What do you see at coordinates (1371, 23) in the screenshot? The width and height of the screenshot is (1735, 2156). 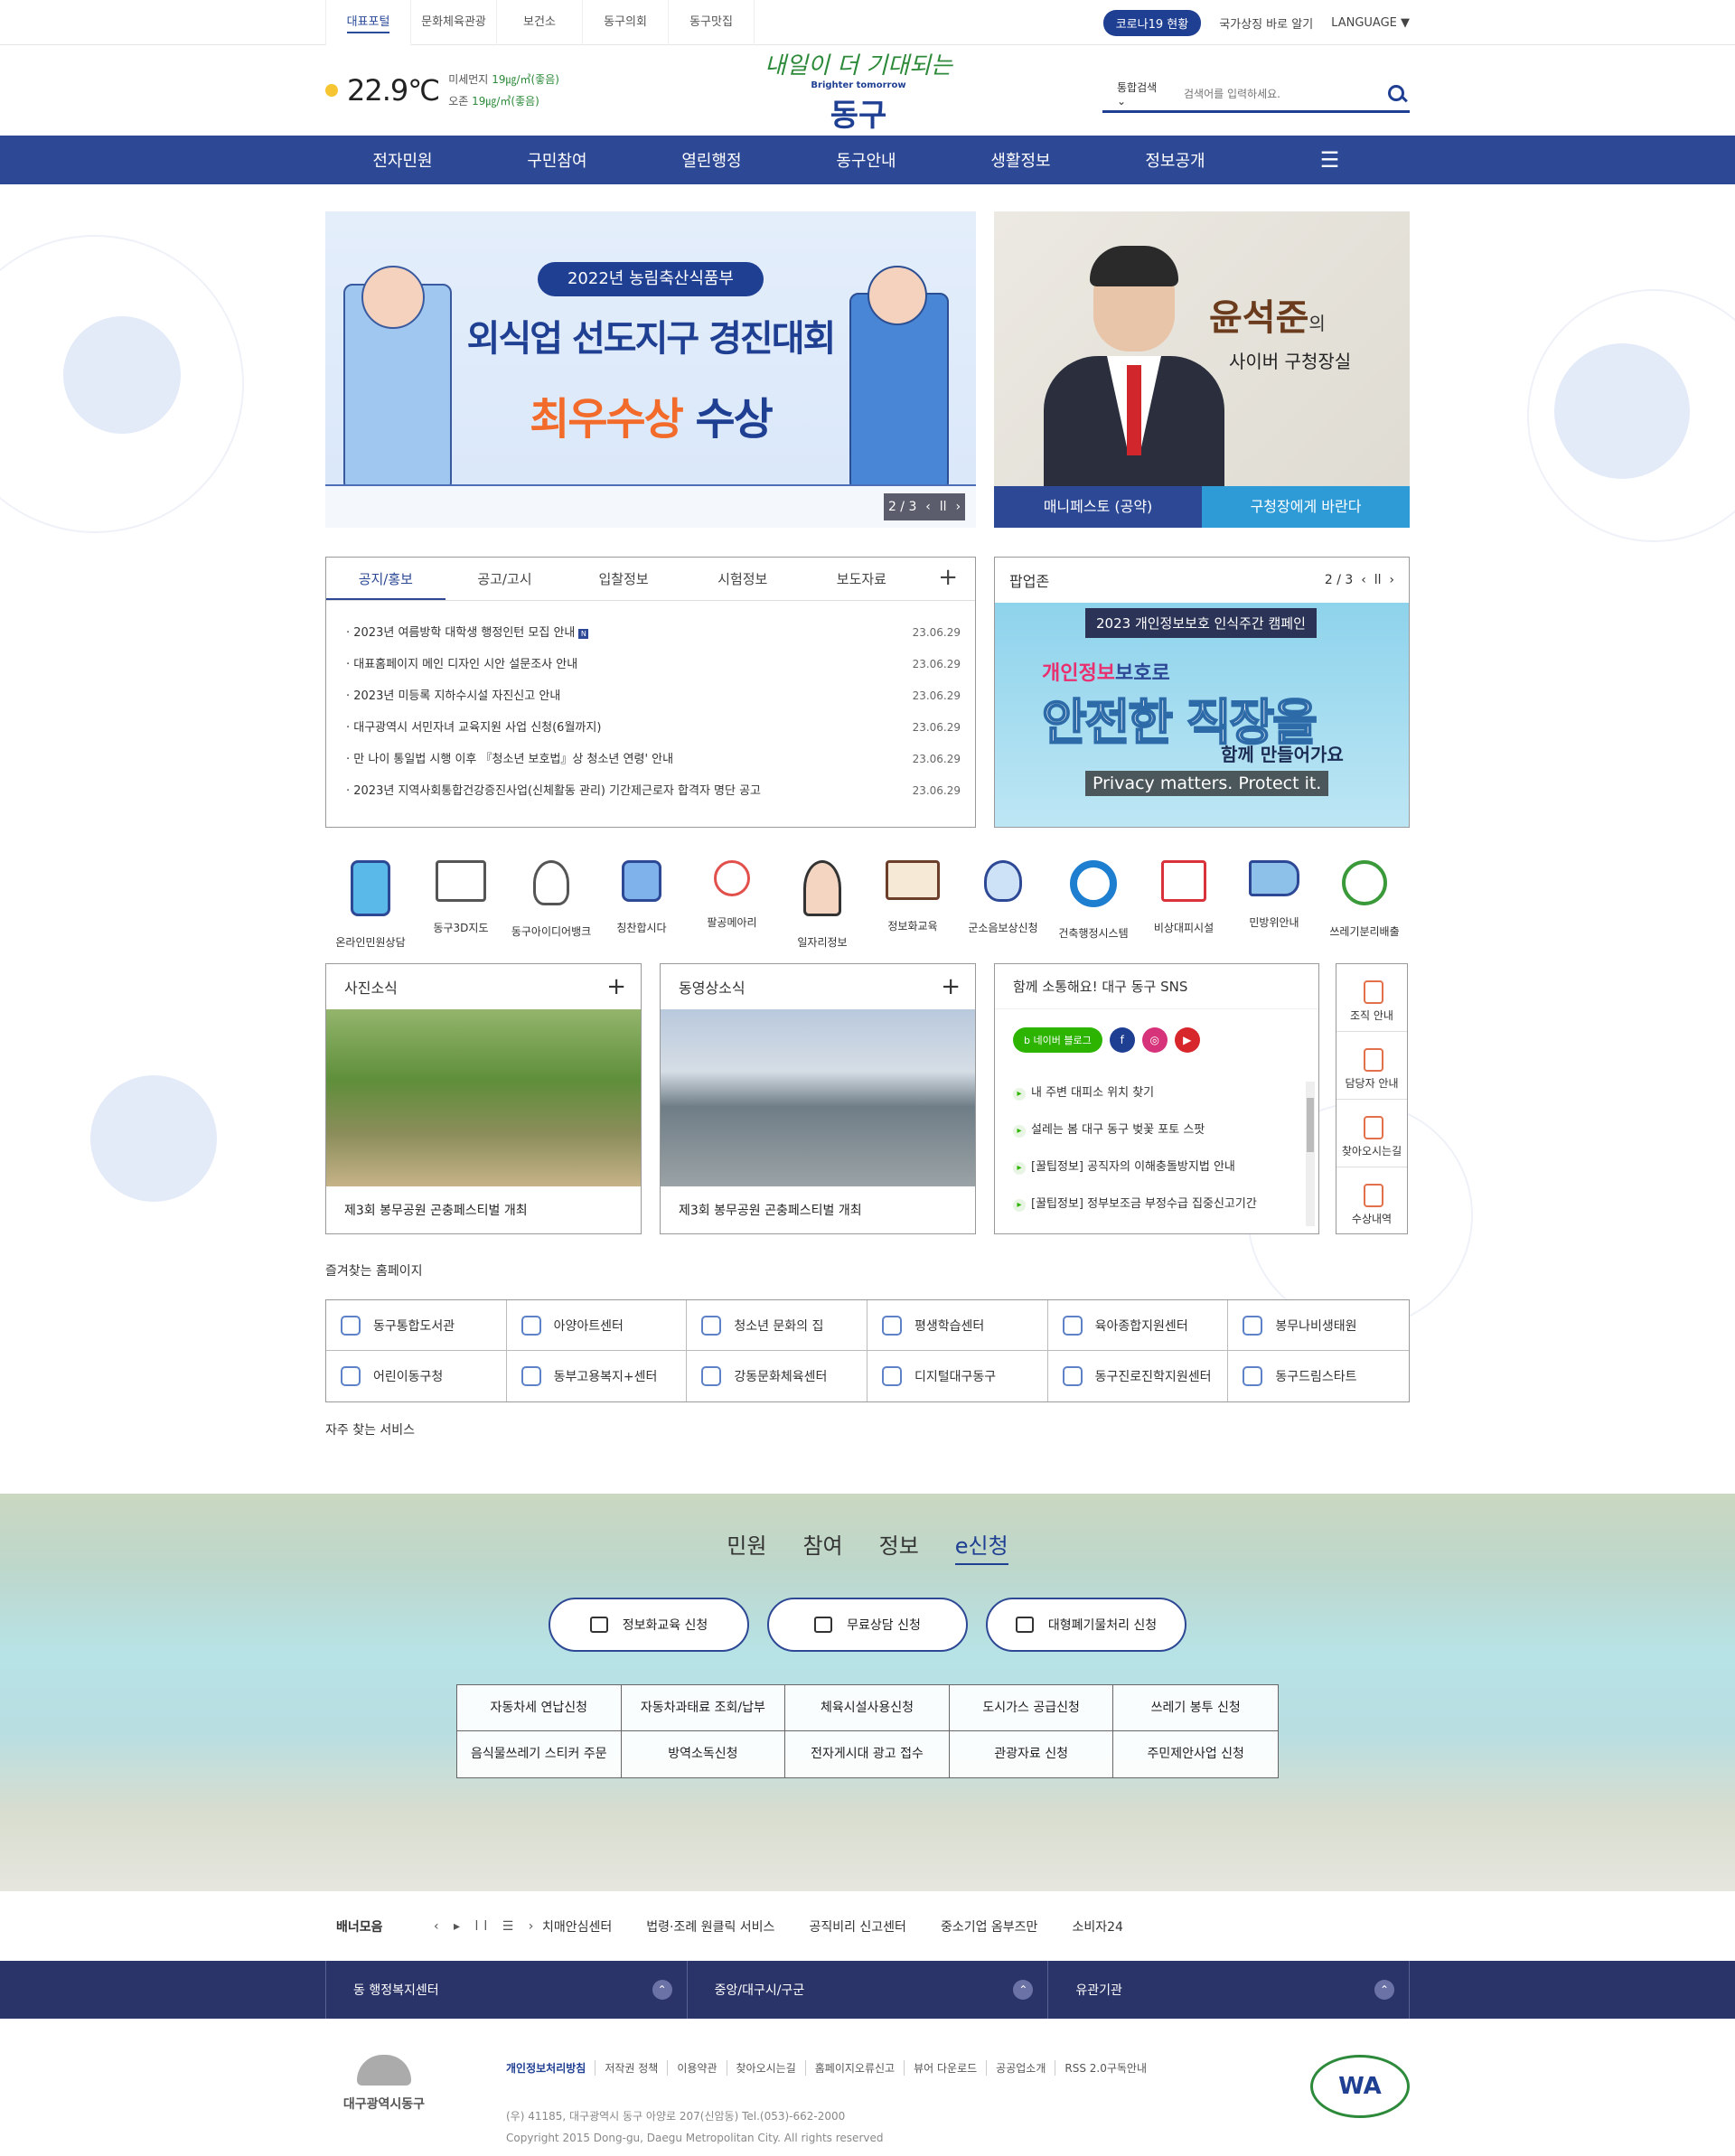 I see `language-select: LANGUAGE ▼` at bounding box center [1371, 23].